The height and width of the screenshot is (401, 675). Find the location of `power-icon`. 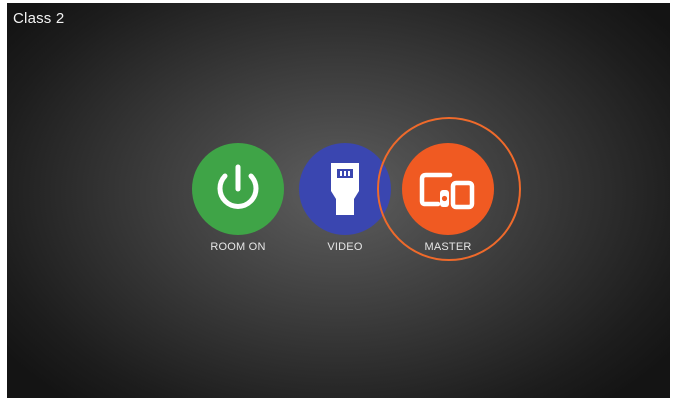

power-icon is located at coordinates (238, 186).